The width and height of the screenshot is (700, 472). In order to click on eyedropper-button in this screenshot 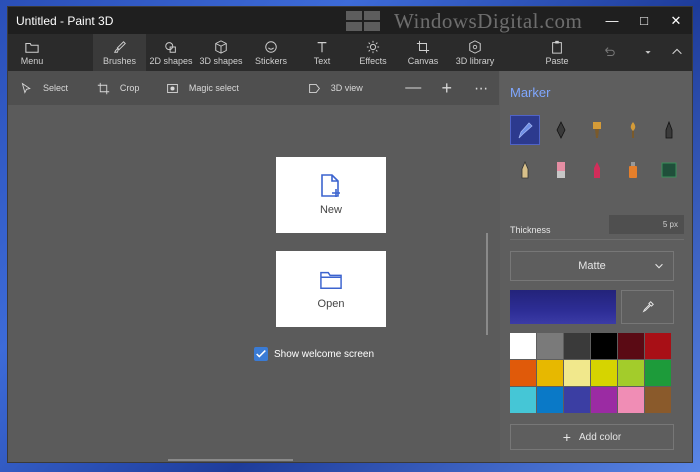, I will do `click(647, 307)`.